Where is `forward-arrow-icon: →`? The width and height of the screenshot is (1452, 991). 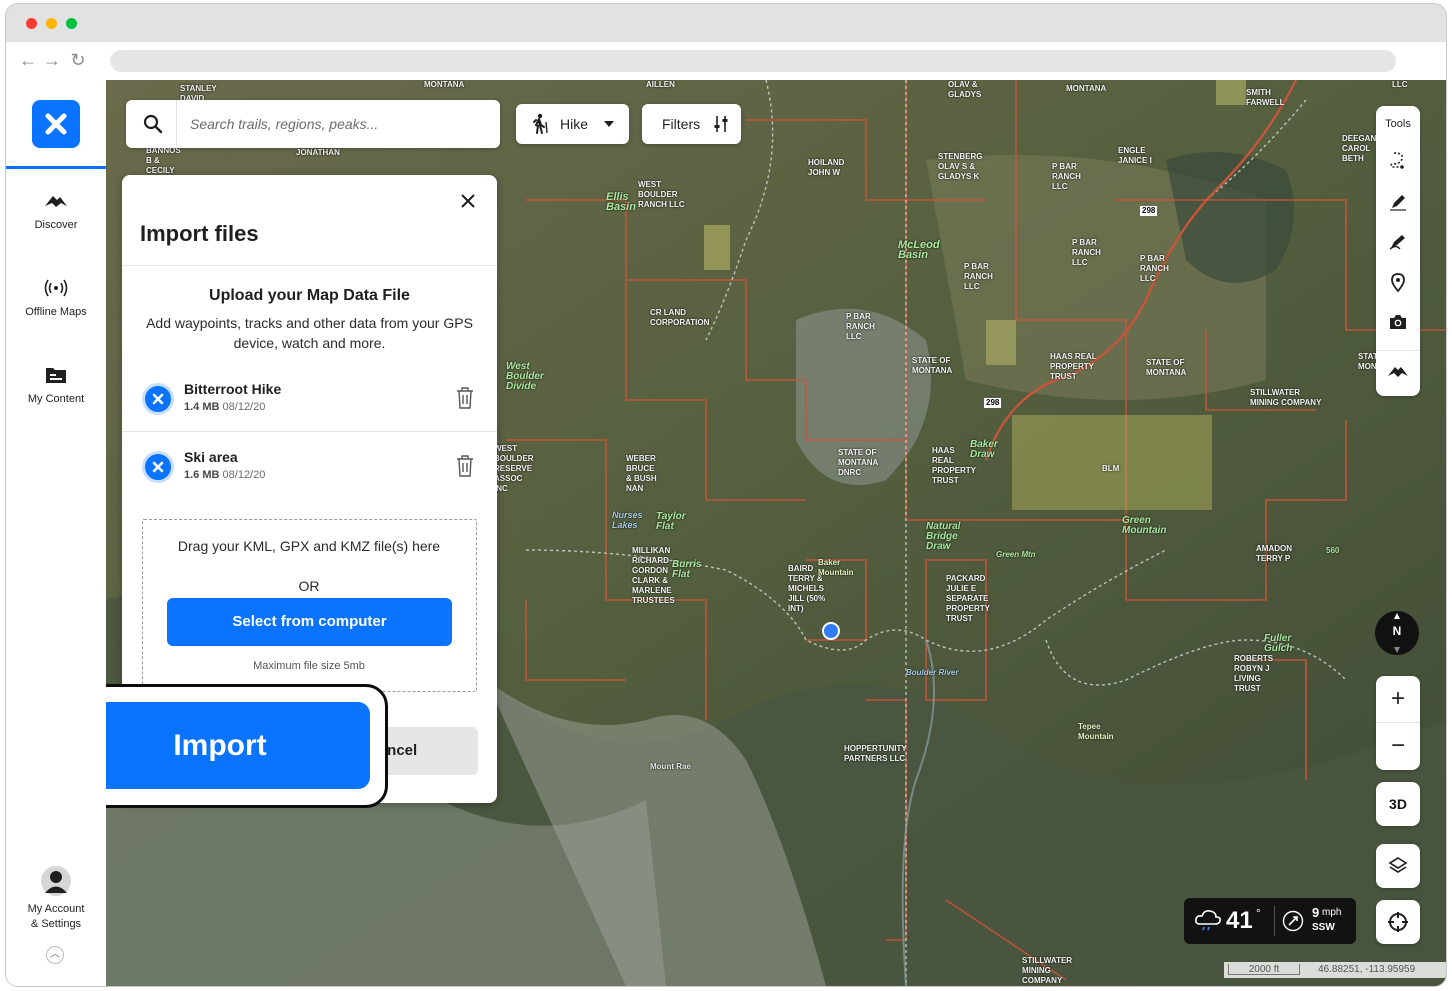 forward-arrow-icon: → is located at coordinates (52, 60).